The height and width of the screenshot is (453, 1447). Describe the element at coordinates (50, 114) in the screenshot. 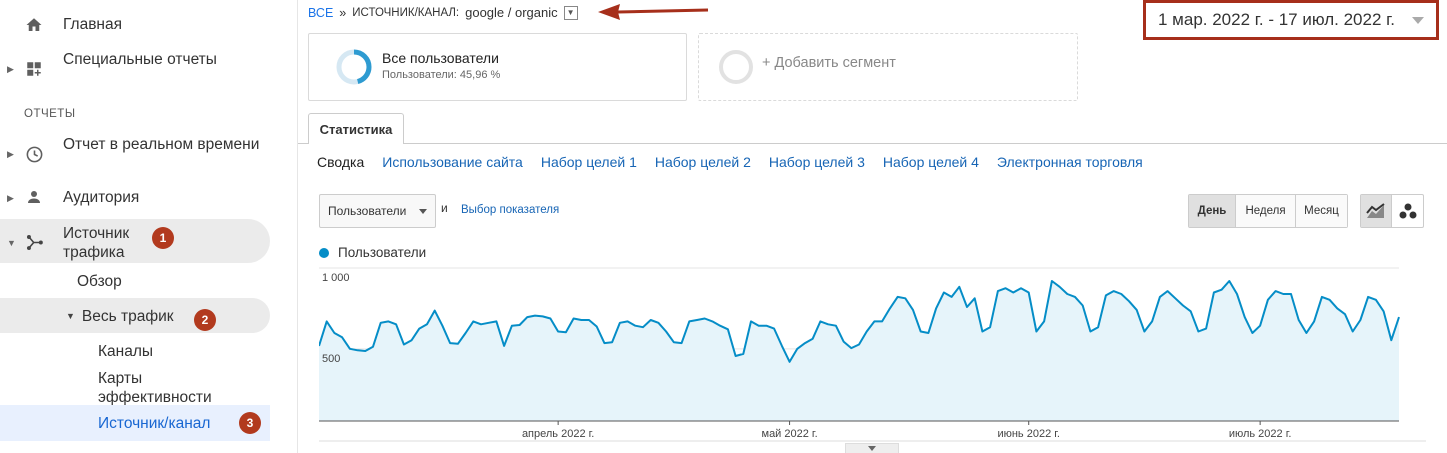

I see `section-label-reports: ОТЧЕТЫ` at that location.